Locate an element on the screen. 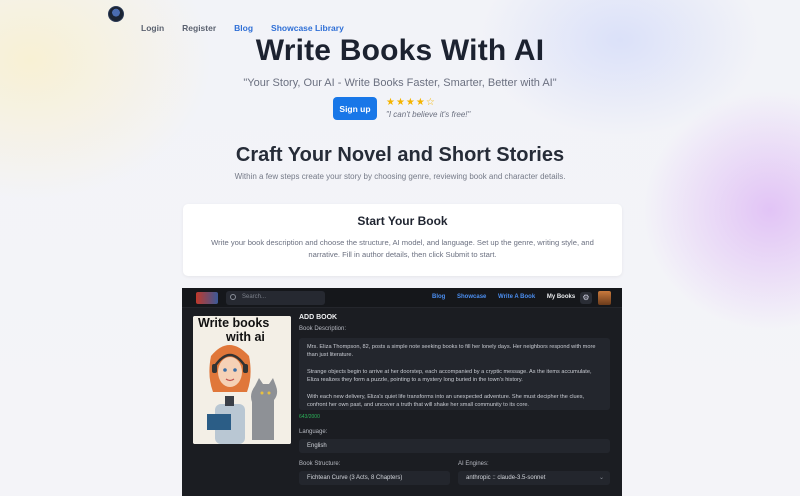 The height and width of the screenshot is (496, 800). app-logo is located at coordinates (207, 298).